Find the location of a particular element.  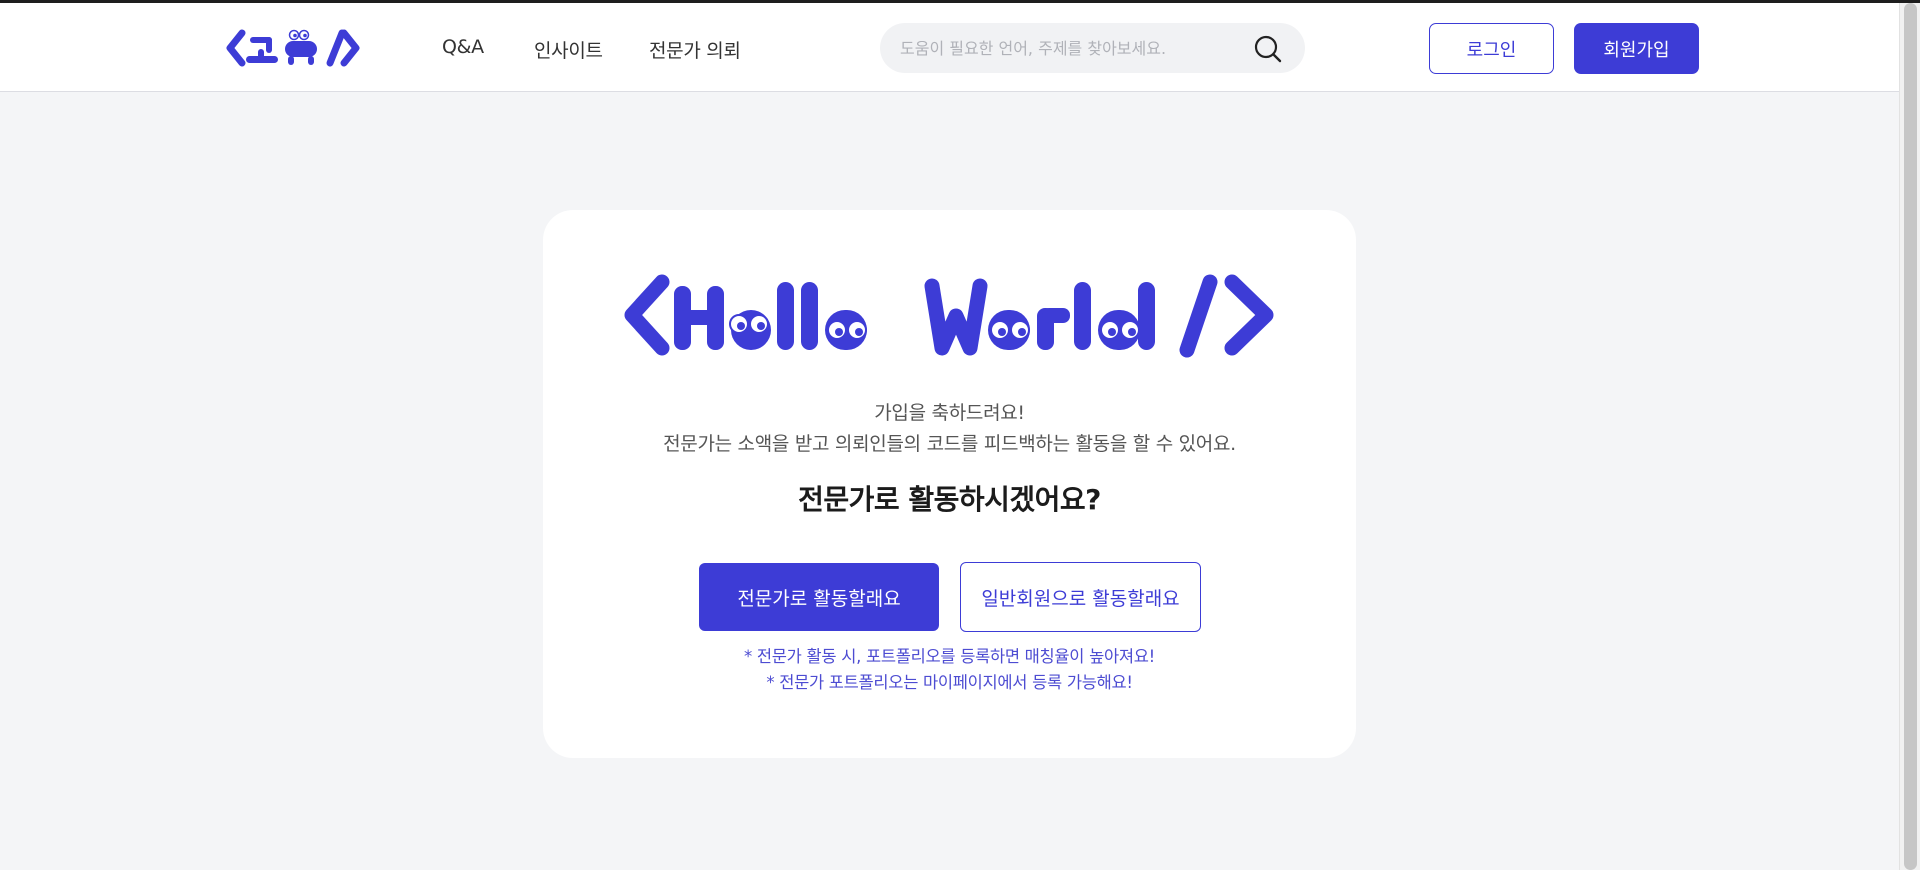

site-header: Q&A 인사이트 전문가 의뢰 로그인 회원가입 is located at coordinates (949, 47).